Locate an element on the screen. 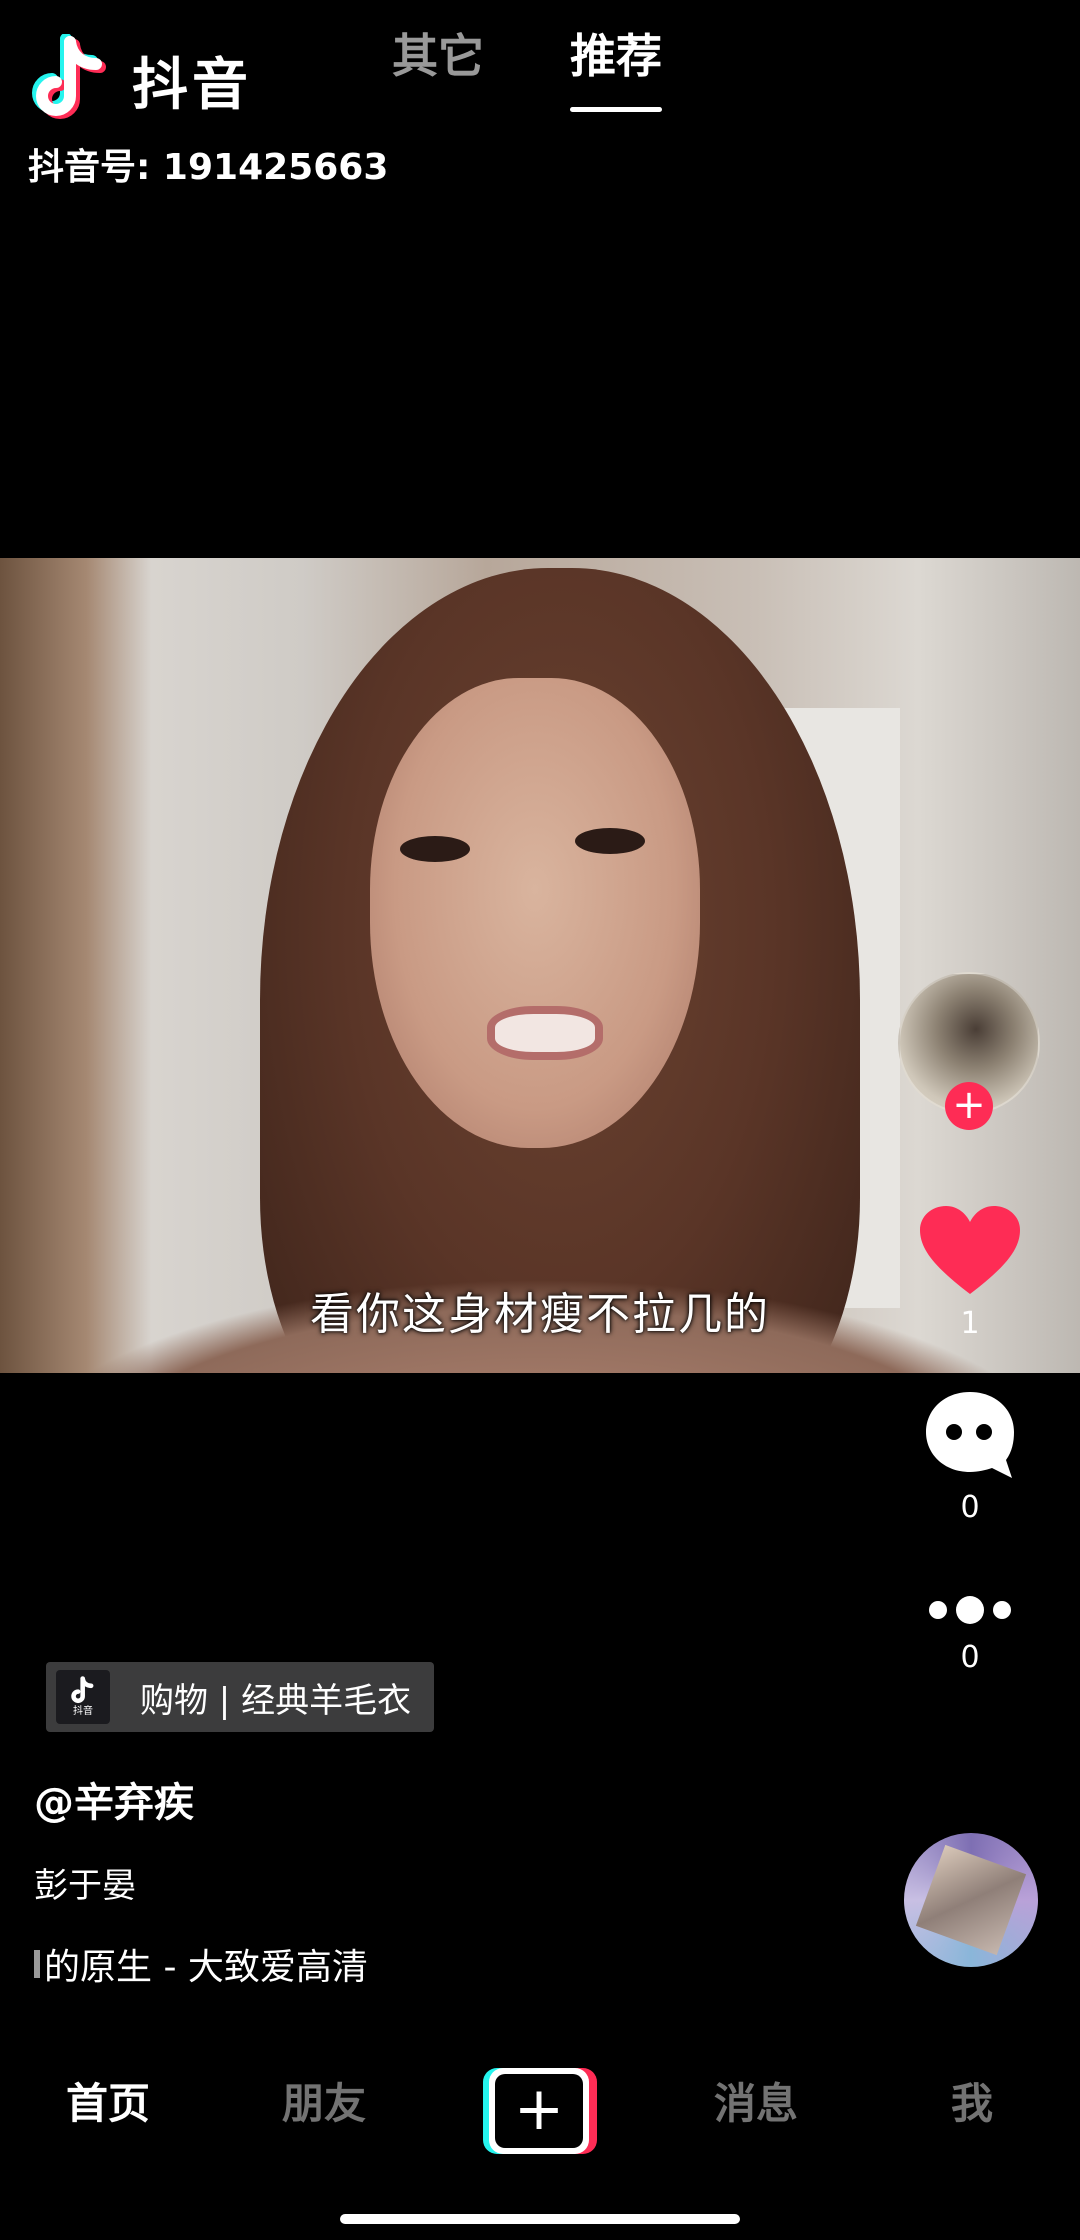 The width and height of the screenshot is (1080, 2240). app-logo: 抖音 is located at coordinates (141, 80).